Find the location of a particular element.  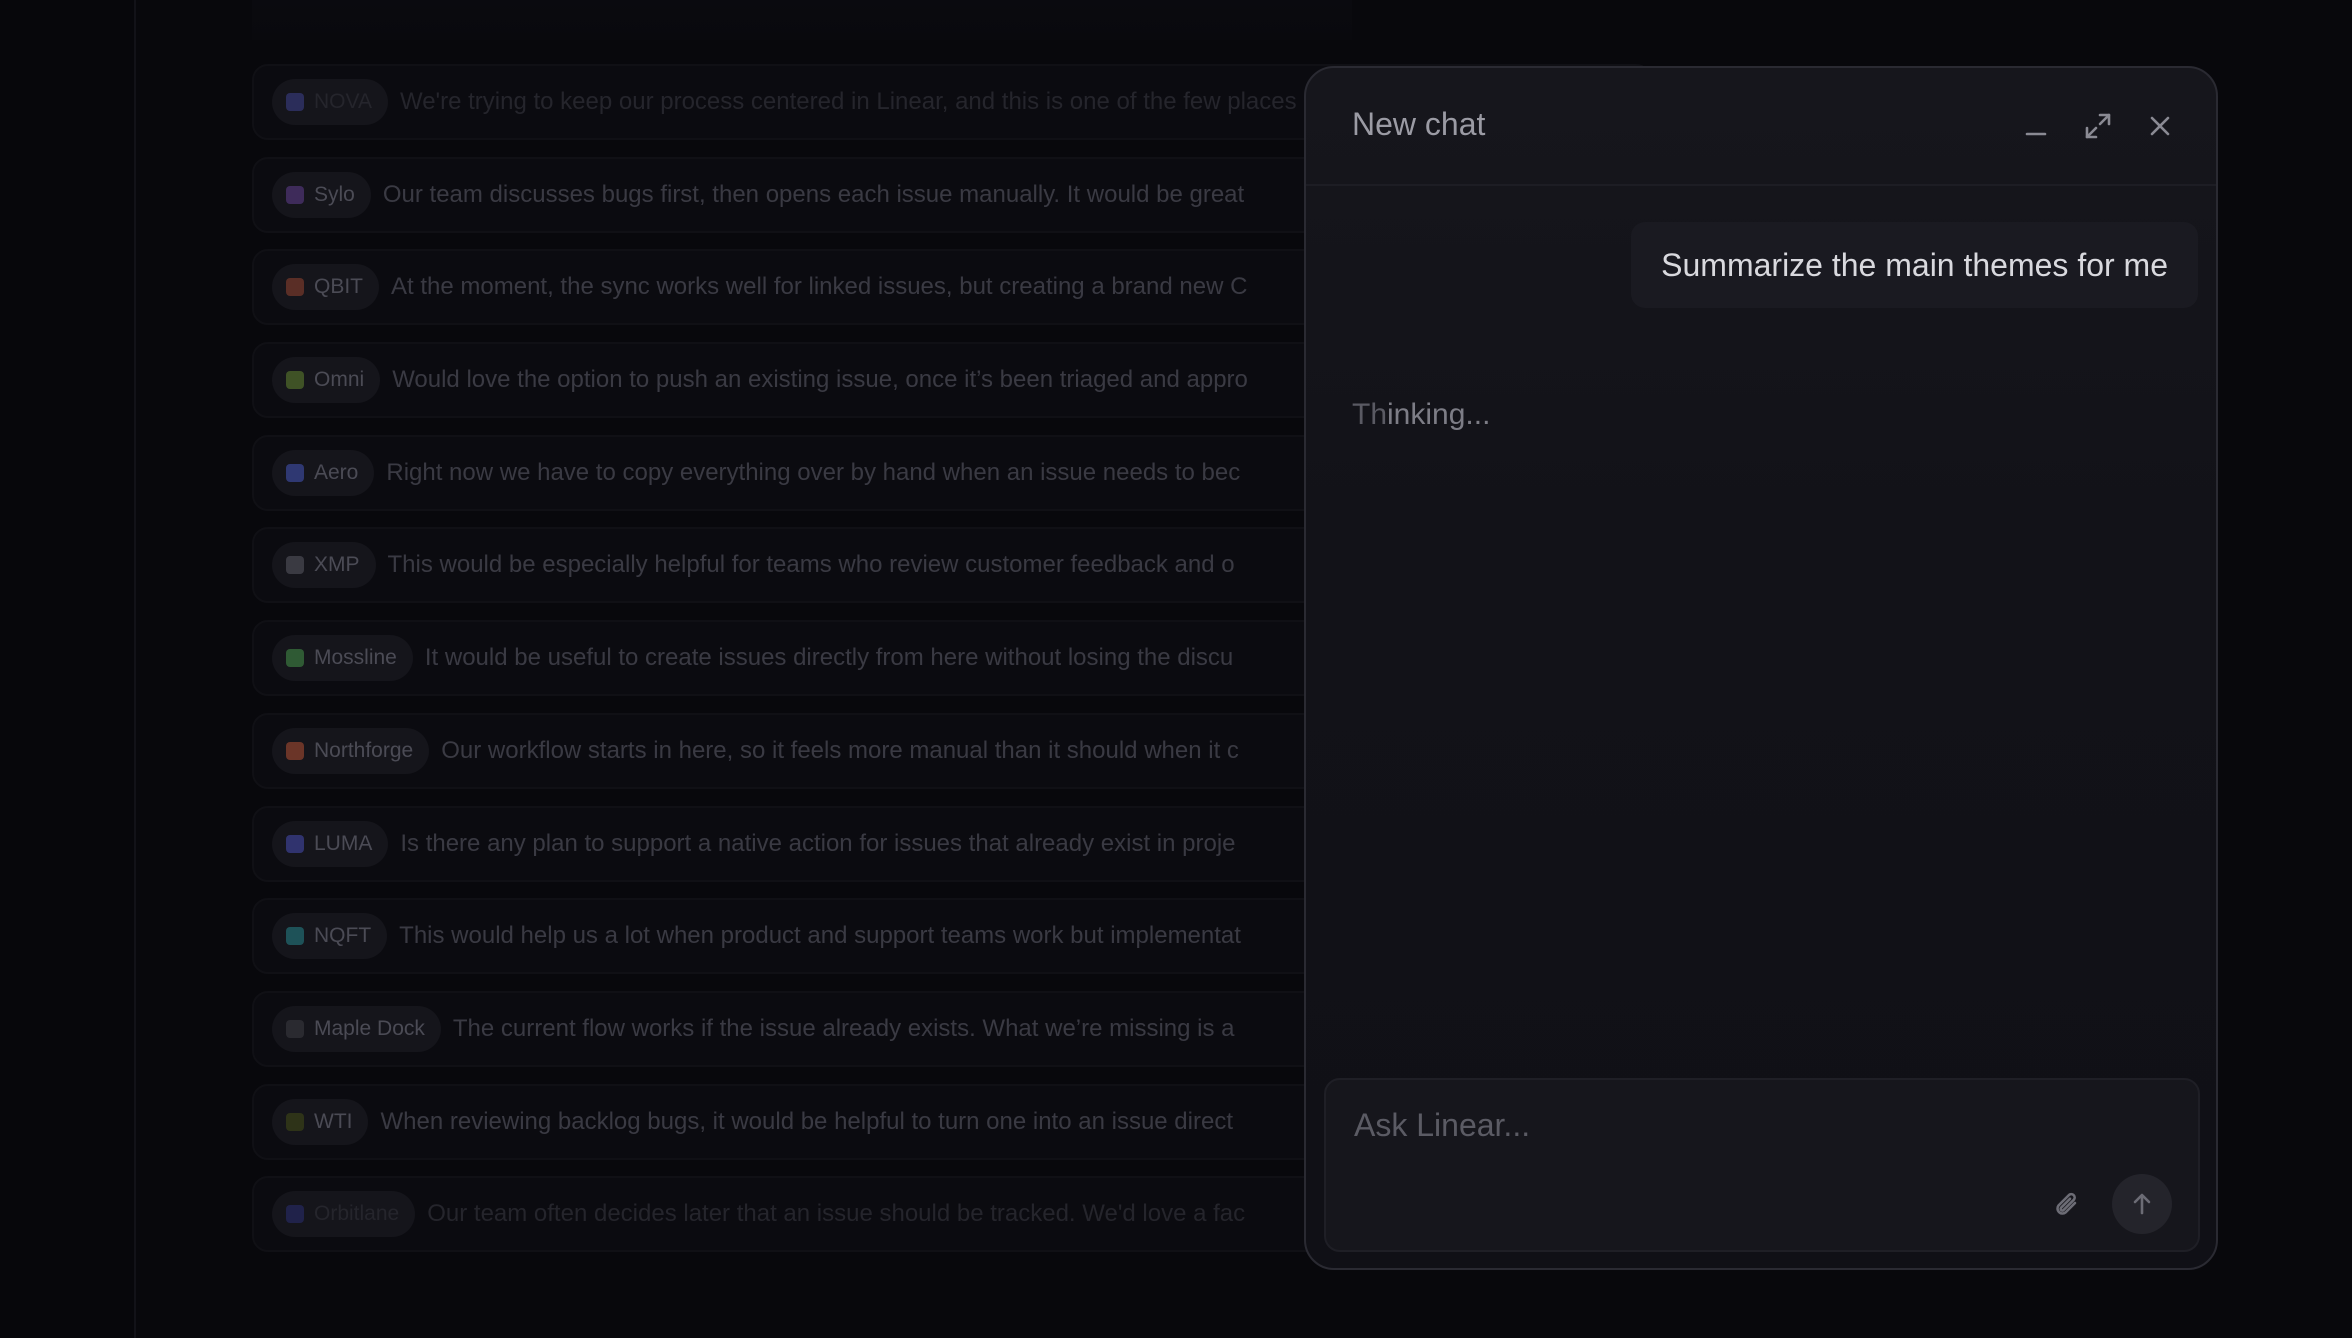

chat-header: New chat is located at coordinates (1761, 127).